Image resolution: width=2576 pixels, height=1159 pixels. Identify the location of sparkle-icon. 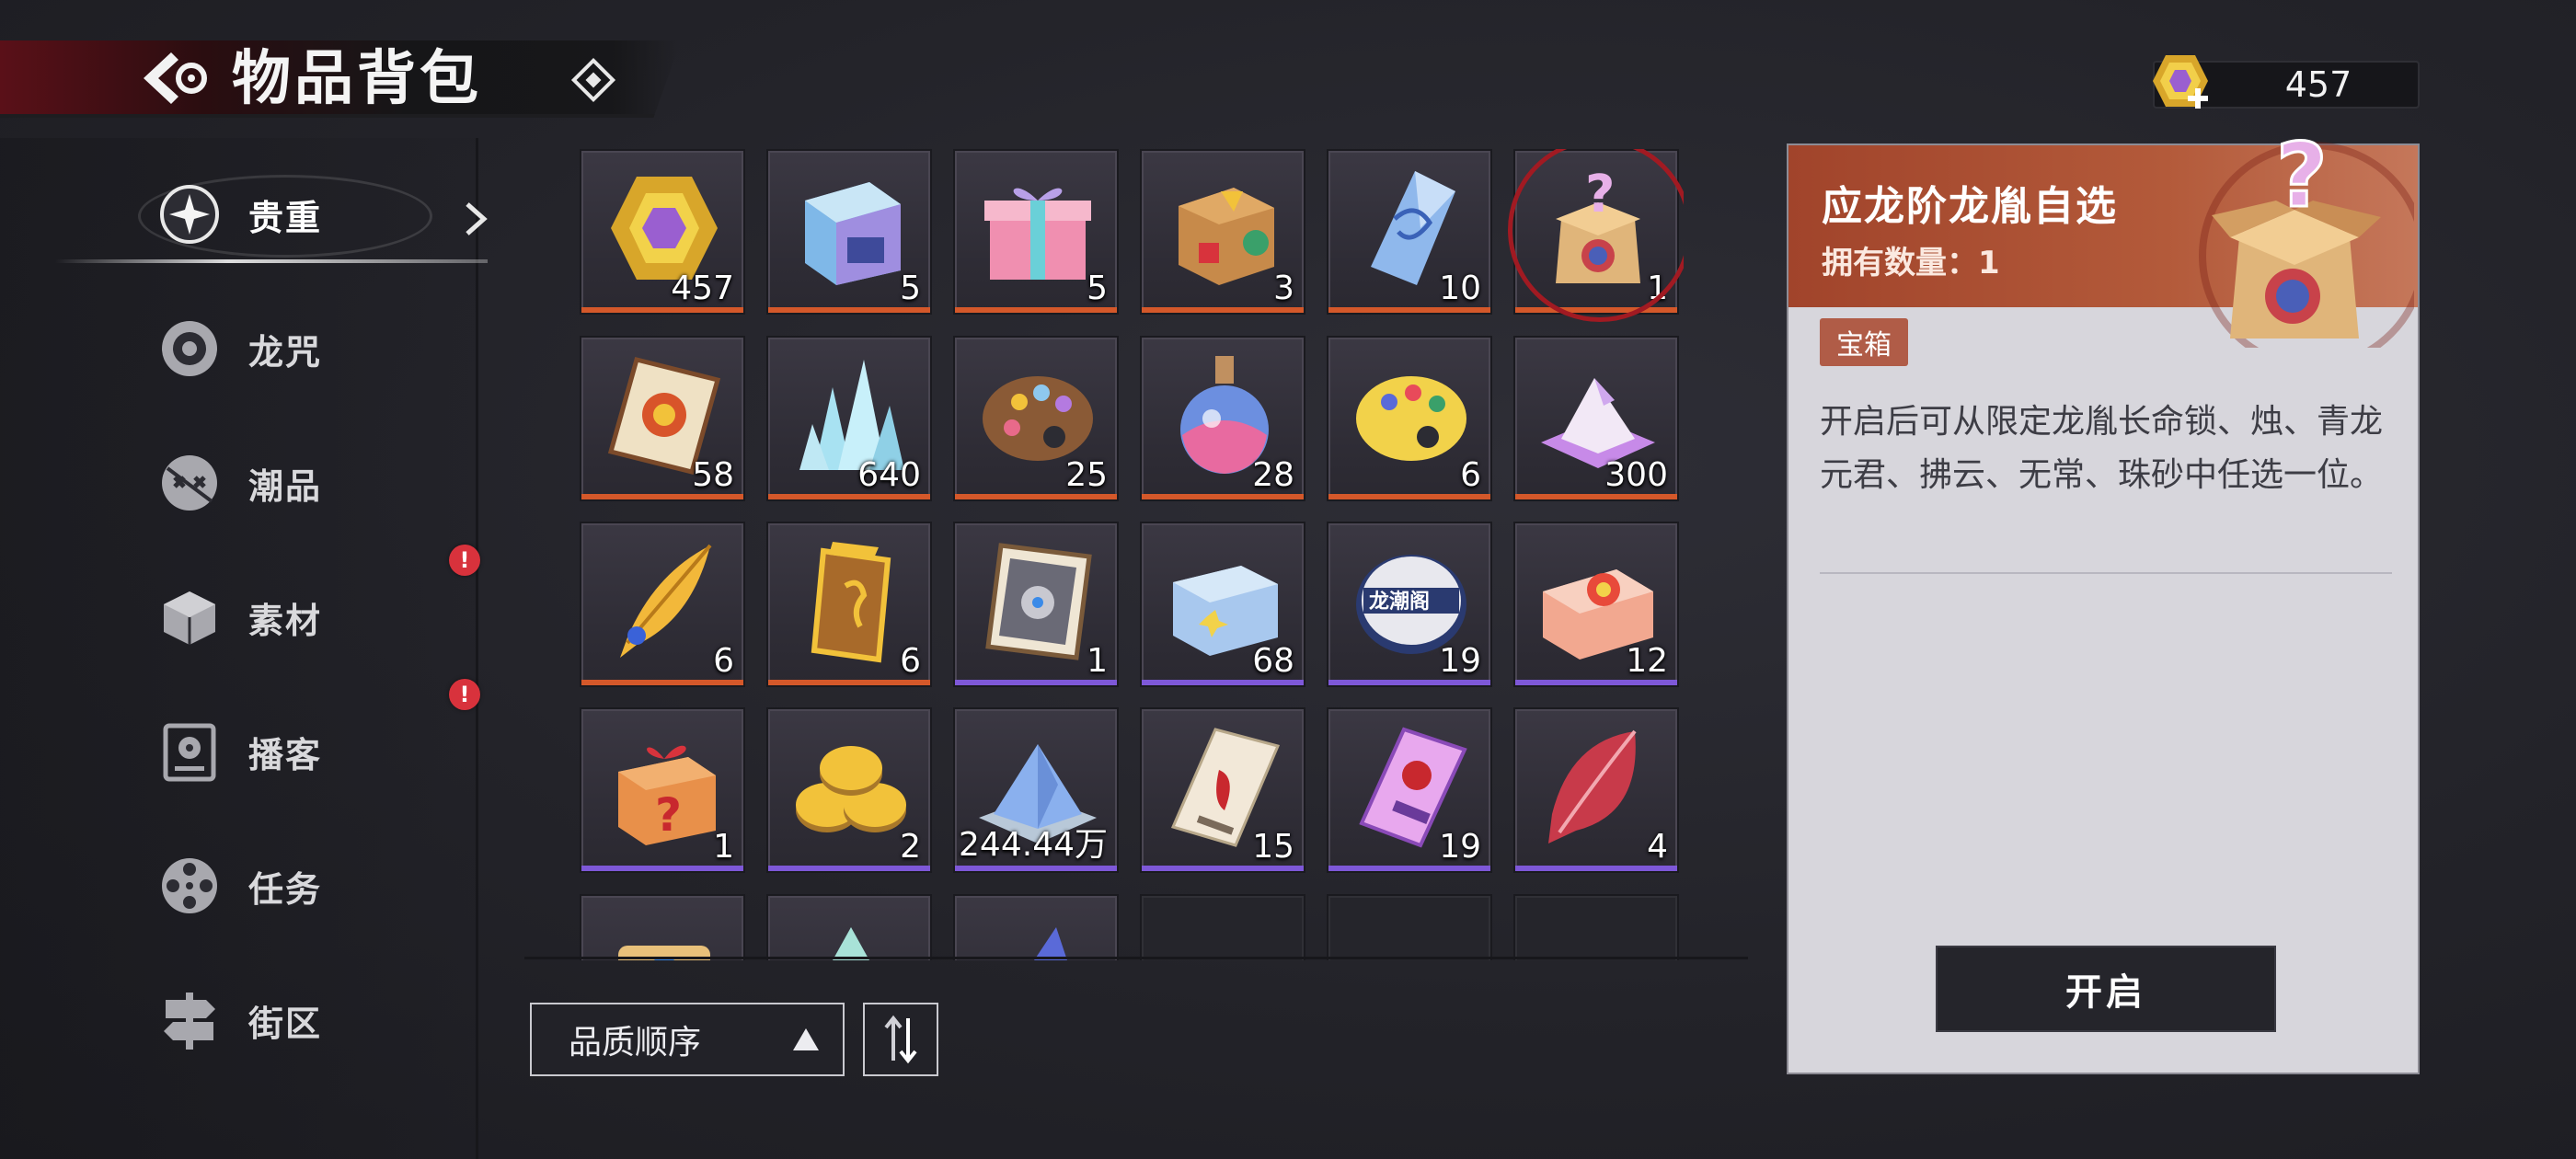
(189, 214).